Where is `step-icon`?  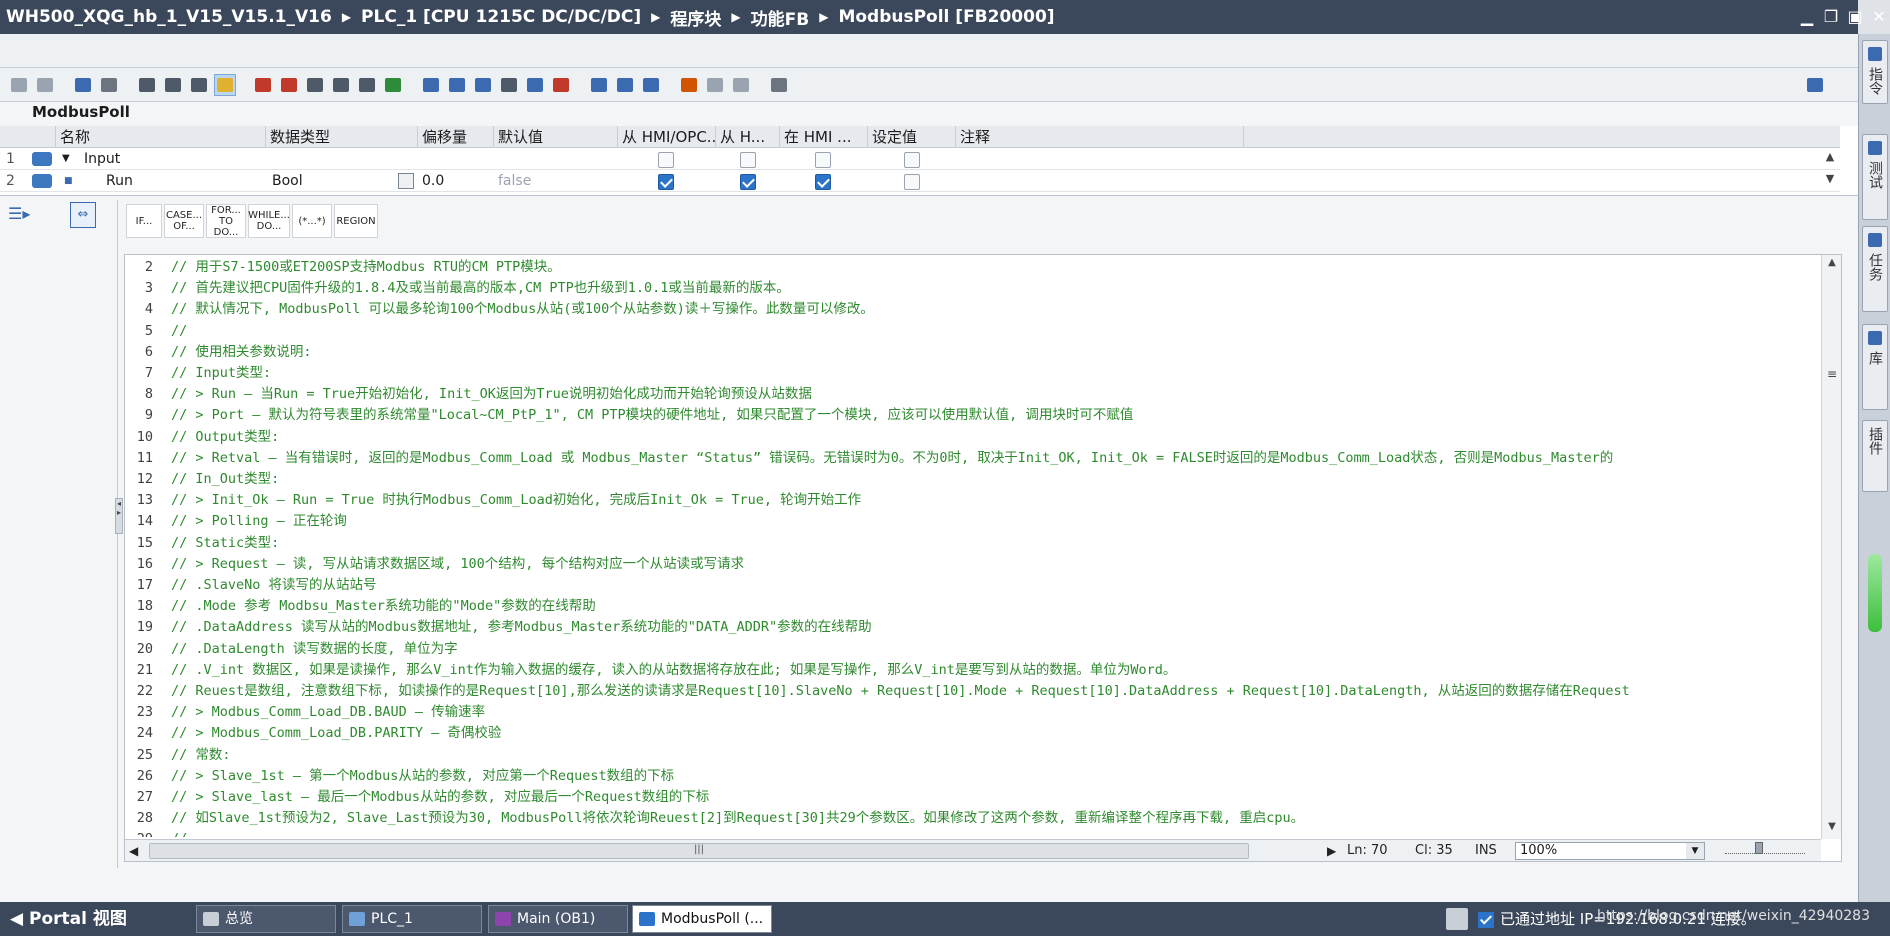
step-icon is located at coordinates (315, 85).